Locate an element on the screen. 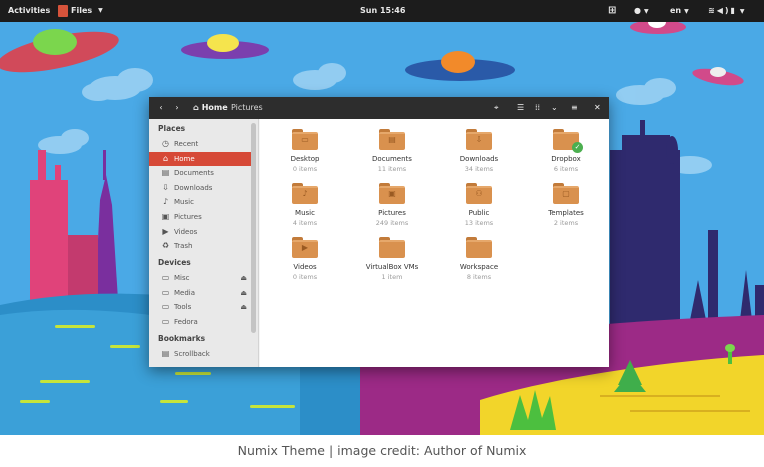  folder-item: ▶ Videos 0 items is located at coordinates (305, 259).